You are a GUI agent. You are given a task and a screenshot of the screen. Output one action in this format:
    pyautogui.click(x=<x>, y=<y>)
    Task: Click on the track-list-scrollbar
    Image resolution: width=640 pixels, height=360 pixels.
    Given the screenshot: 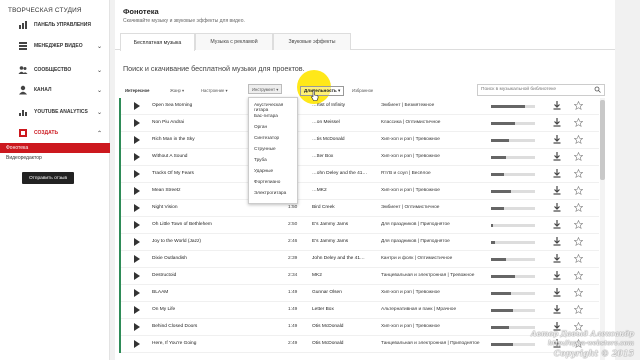 What is the action you would take?
    pyautogui.click(x=602, y=229)
    